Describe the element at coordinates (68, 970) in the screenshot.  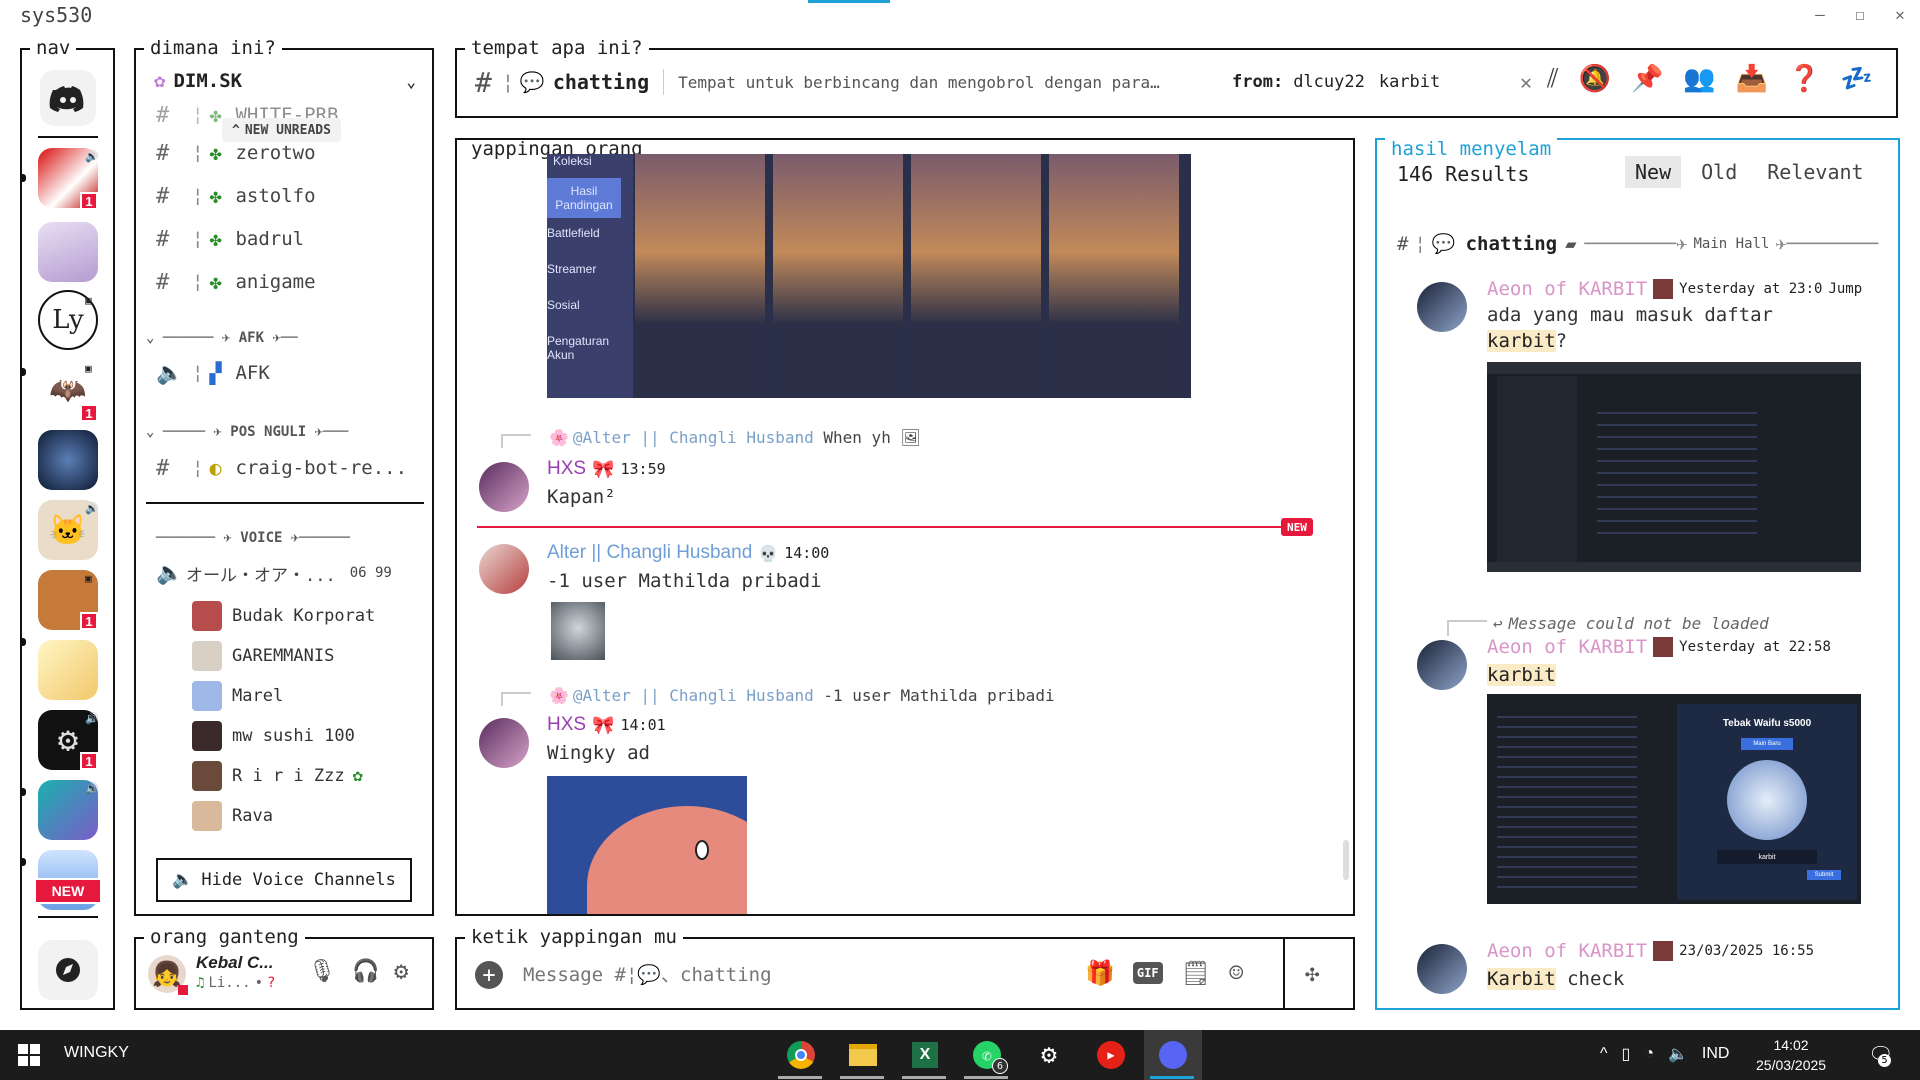
I see `discover-button` at that location.